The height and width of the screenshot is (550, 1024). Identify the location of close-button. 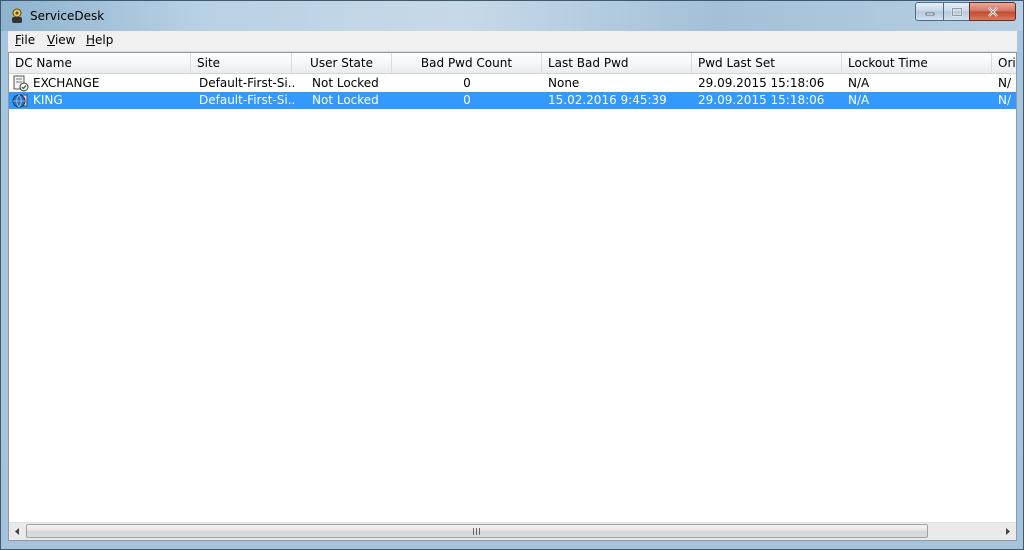
(992, 11).